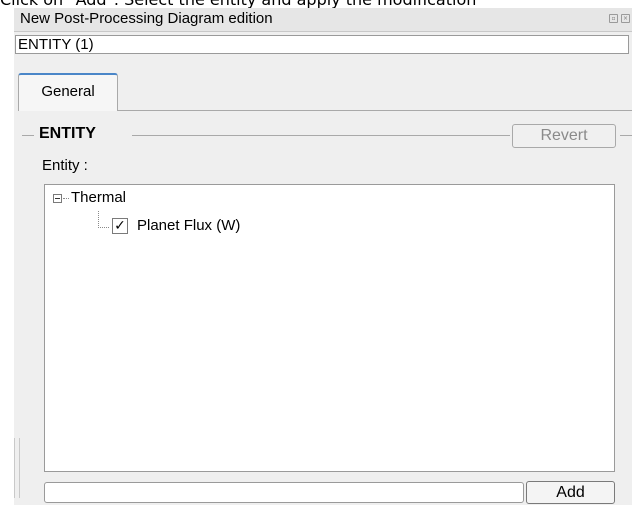  Describe the element at coordinates (120, 226) in the screenshot. I see `planet-flux-checkbox: ✓` at that location.